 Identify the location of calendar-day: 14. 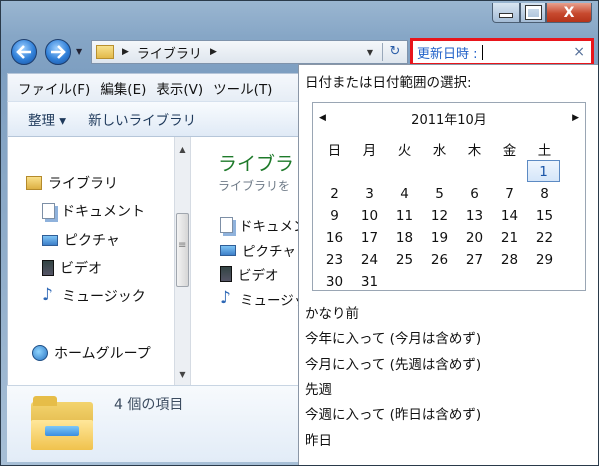
(509, 216).